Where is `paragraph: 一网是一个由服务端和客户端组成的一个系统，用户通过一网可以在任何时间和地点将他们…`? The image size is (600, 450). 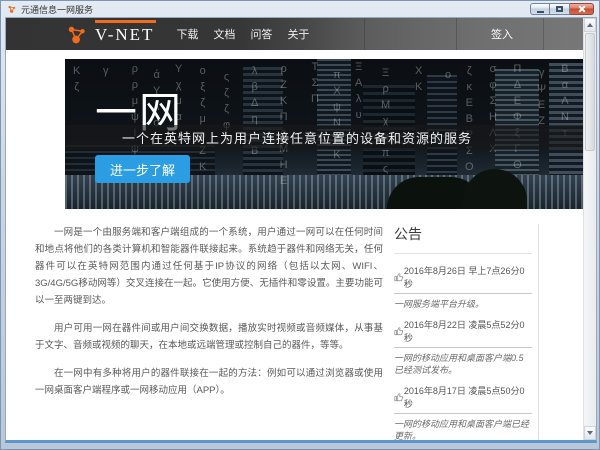 paragraph: 一网是一个由服务端和客户端组成的一个系统，用户通过一网可以在任何时间和地点将他们… is located at coordinates (209, 266).